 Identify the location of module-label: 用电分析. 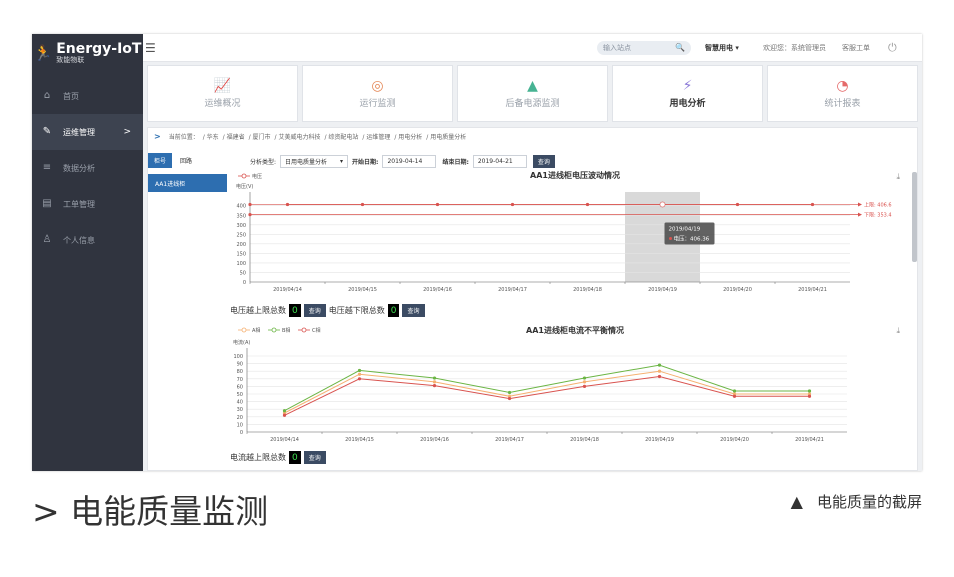
(687, 103).